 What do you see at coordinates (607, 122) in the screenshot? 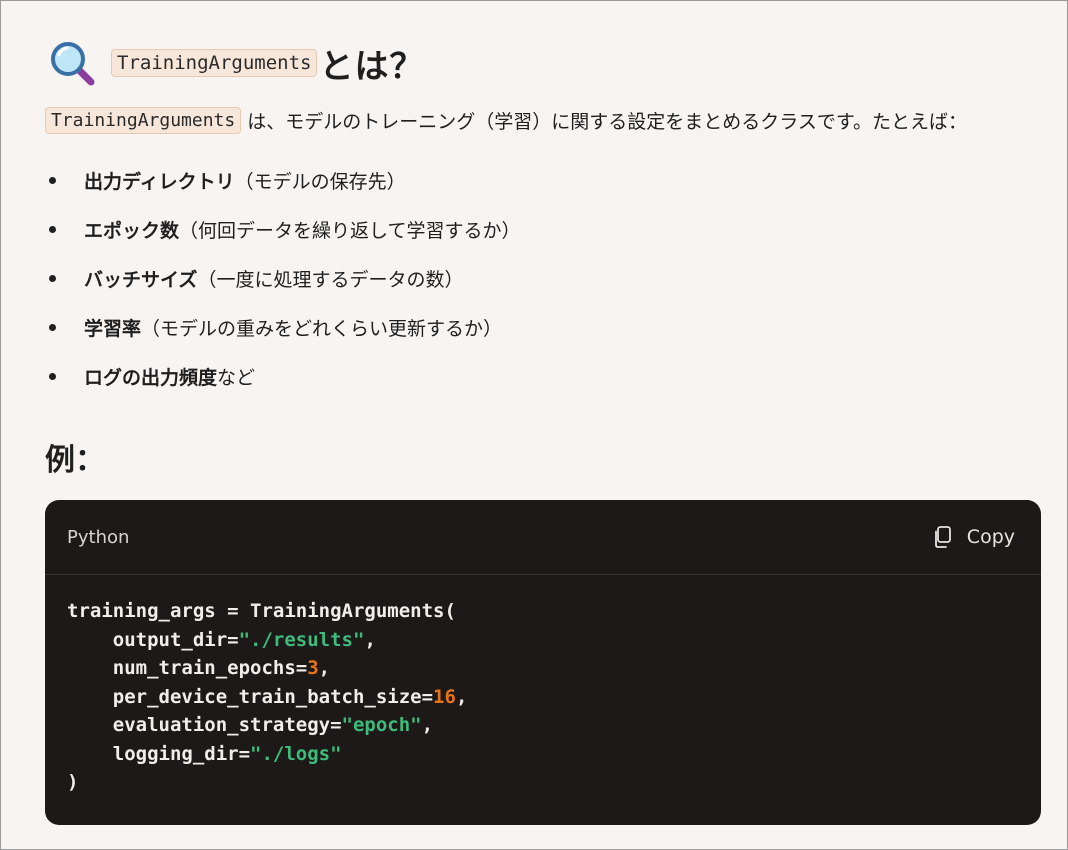
I see `intro-text: は、モデルのトレーニング（学習）に関する設定をまとめるクラスです。たとえば：` at bounding box center [607, 122].